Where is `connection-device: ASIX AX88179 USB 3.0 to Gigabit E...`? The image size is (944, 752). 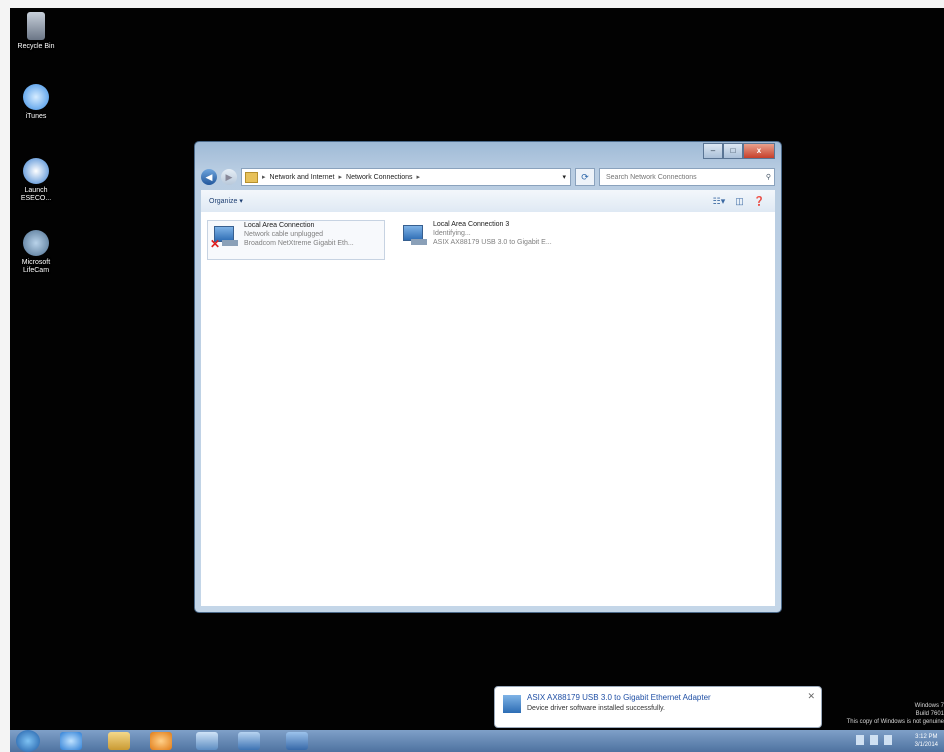
connection-device: ASIX AX88179 USB 3.0 to Gigabit E... is located at coordinates (492, 242).